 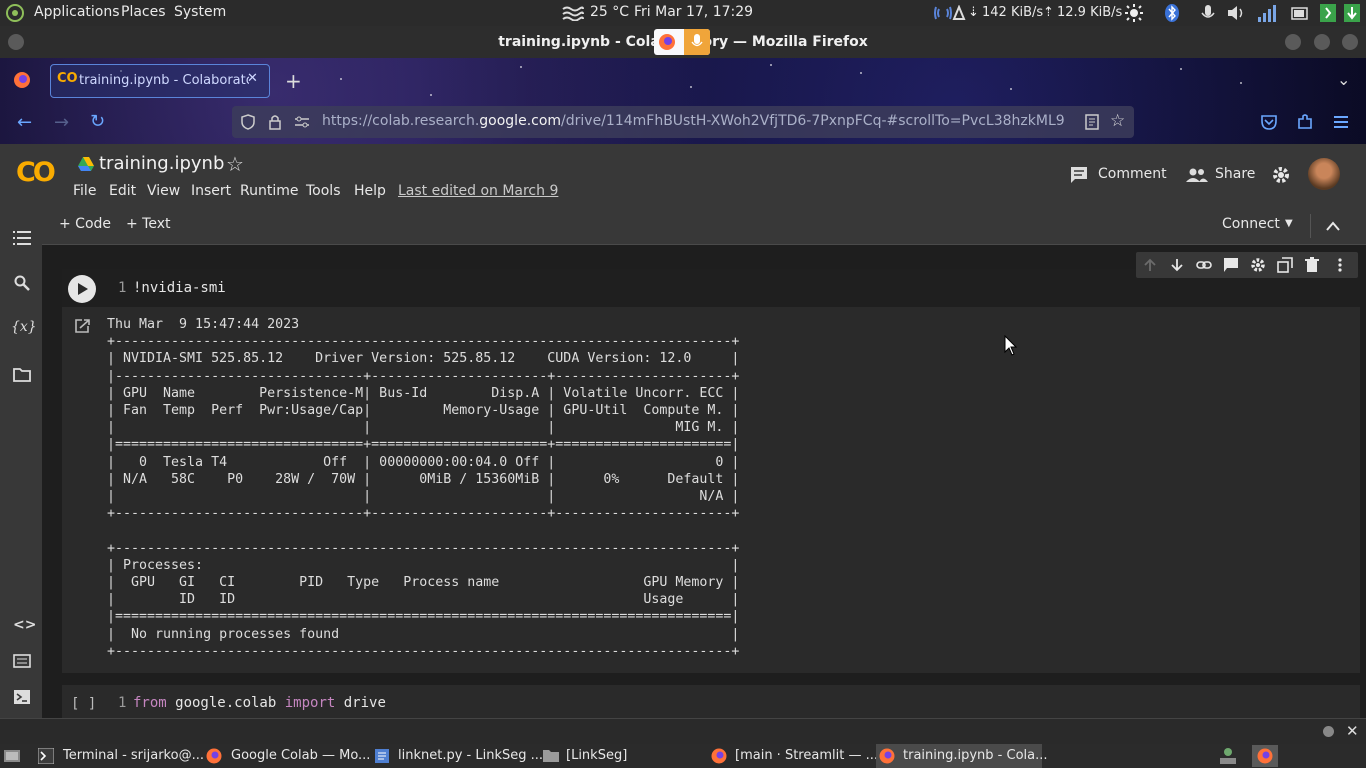 What do you see at coordinates (160, 81) in the screenshot?
I see `browser-tab-active: CO training.ipynb - Colaboratory ✕` at bounding box center [160, 81].